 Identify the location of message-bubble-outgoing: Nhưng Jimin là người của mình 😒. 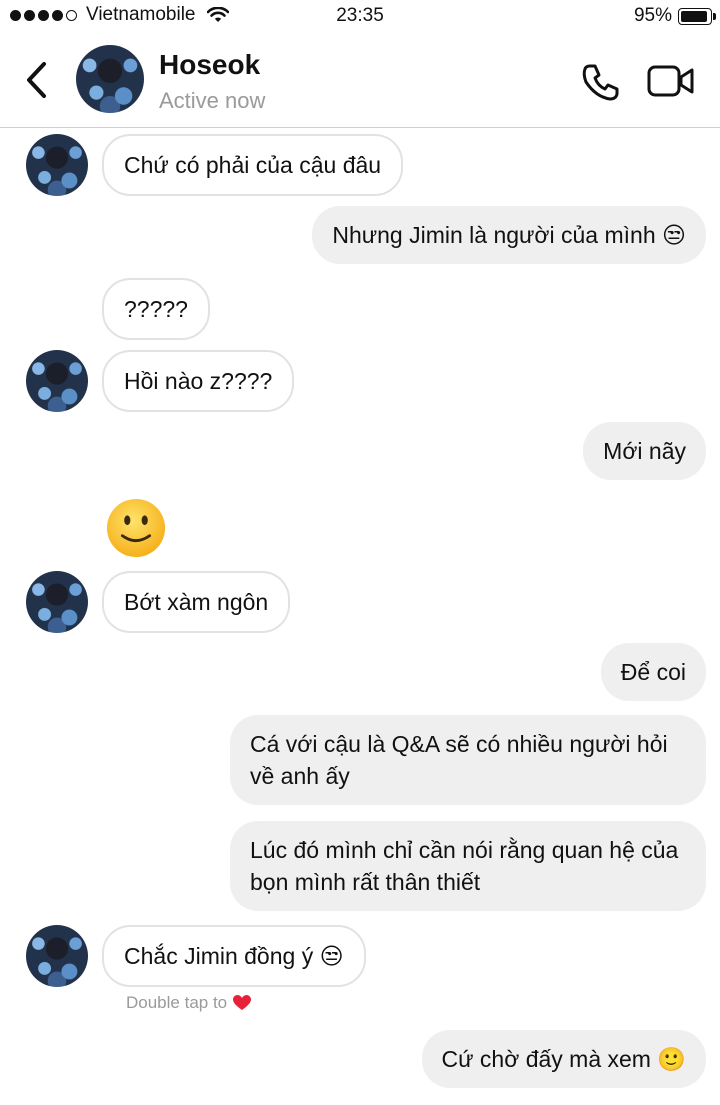
(509, 235).